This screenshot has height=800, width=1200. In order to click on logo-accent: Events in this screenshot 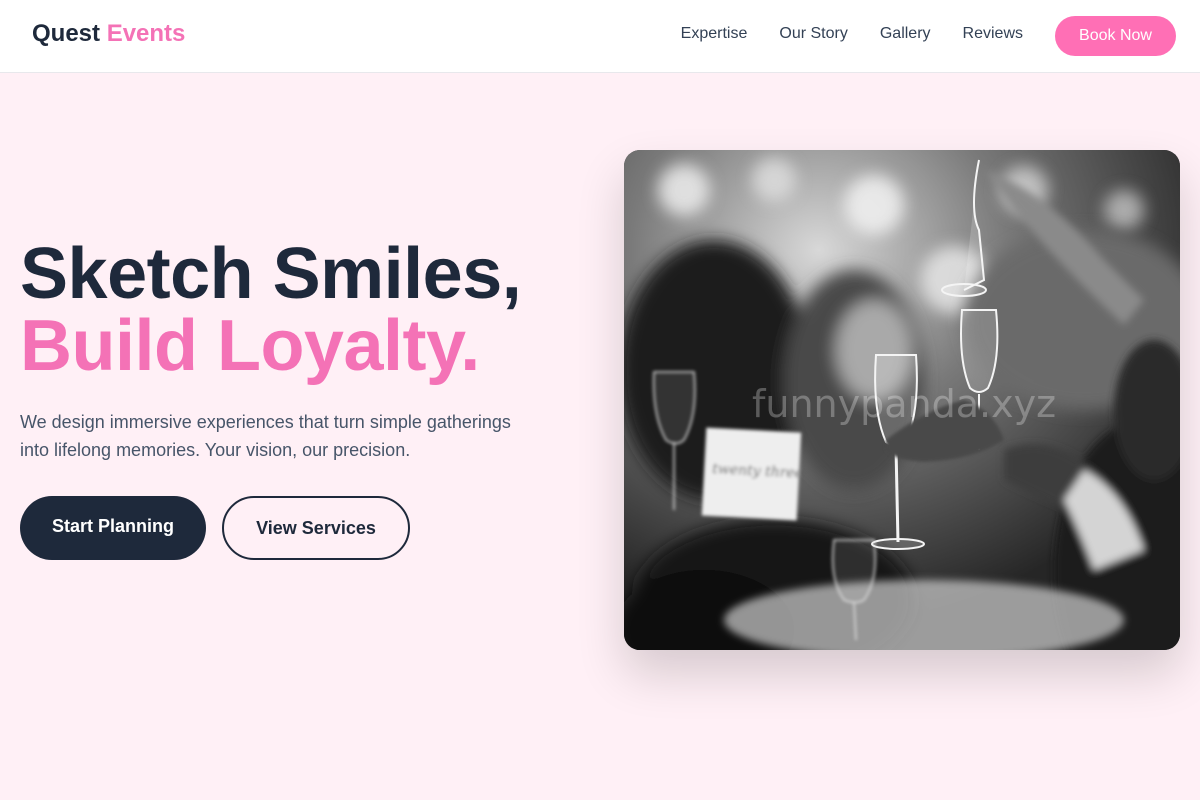, I will do `click(146, 33)`.